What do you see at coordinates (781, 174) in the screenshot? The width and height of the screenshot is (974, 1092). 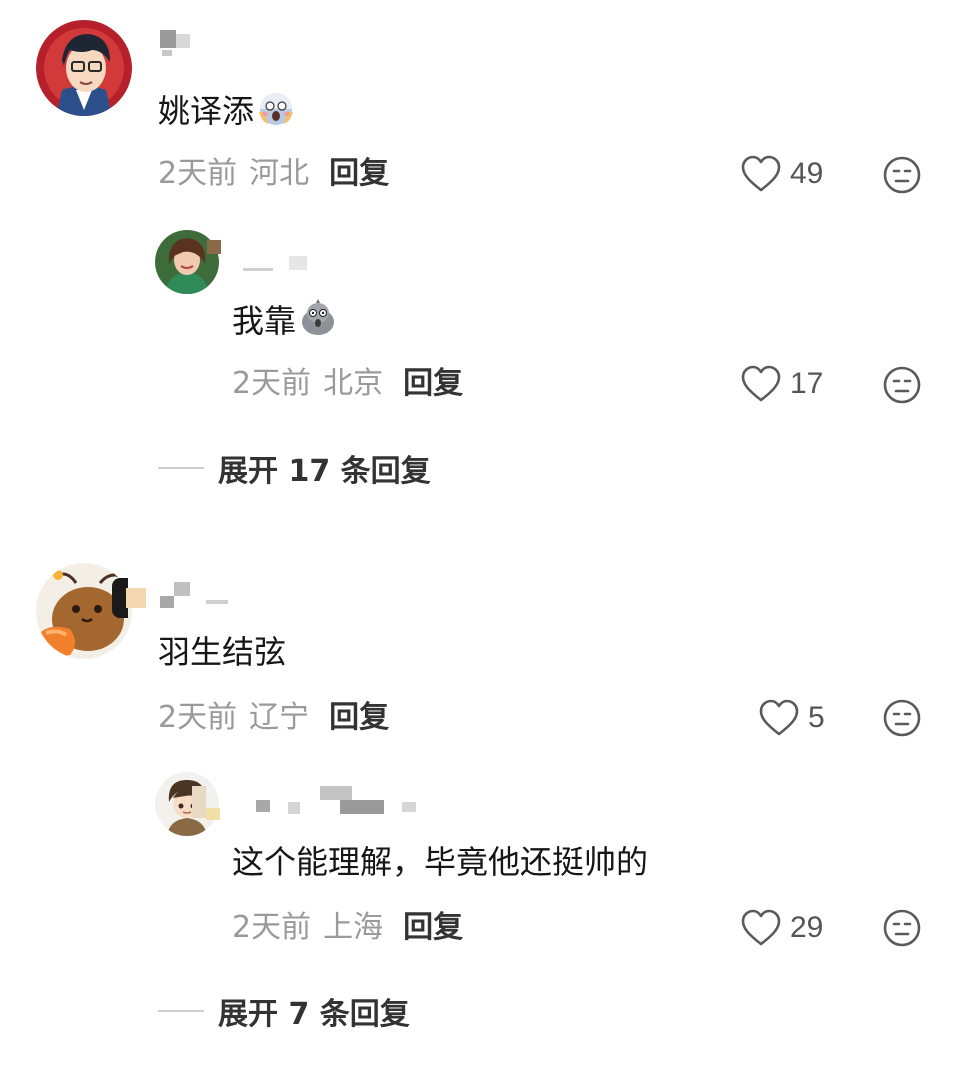 I see `like-button: 49` at bounding box center [781, 174].